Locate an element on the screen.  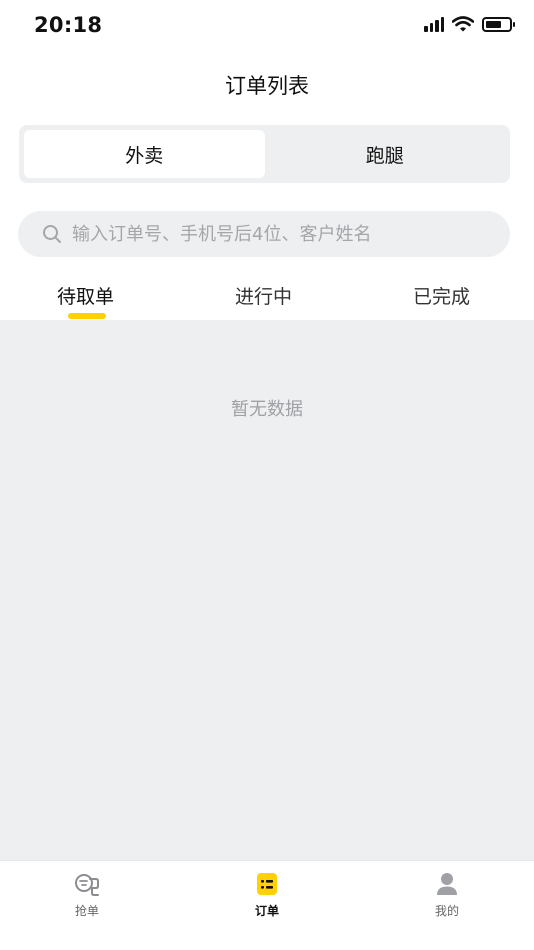
nav-label-grab: 抢单 is located at coordinates (86, 911).